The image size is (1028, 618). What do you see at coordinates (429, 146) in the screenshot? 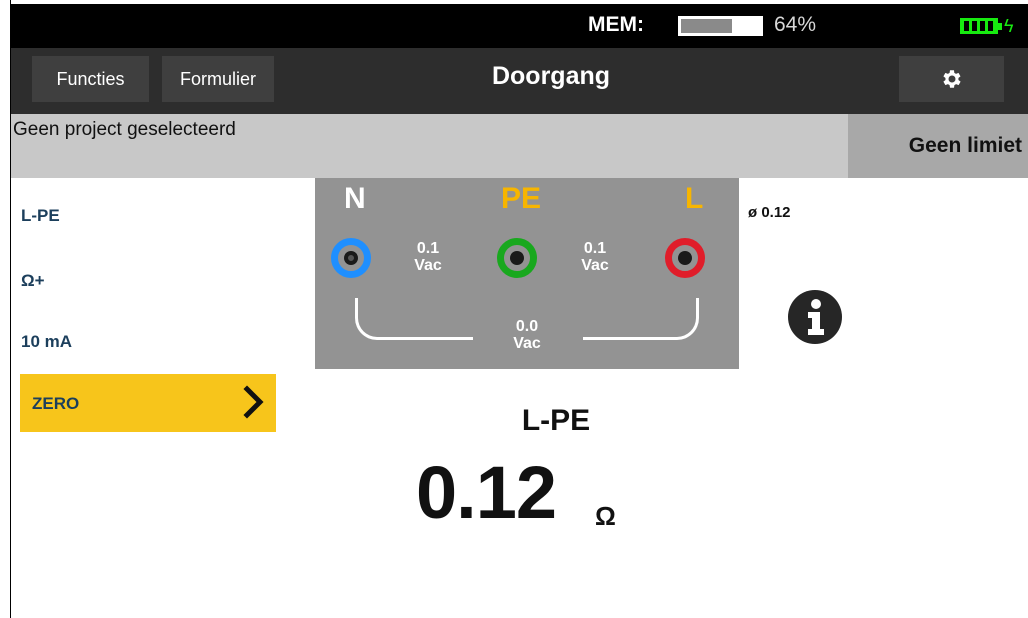
I see `project-bar: Geen project geselecteerd` at bounding box center [429, 146].